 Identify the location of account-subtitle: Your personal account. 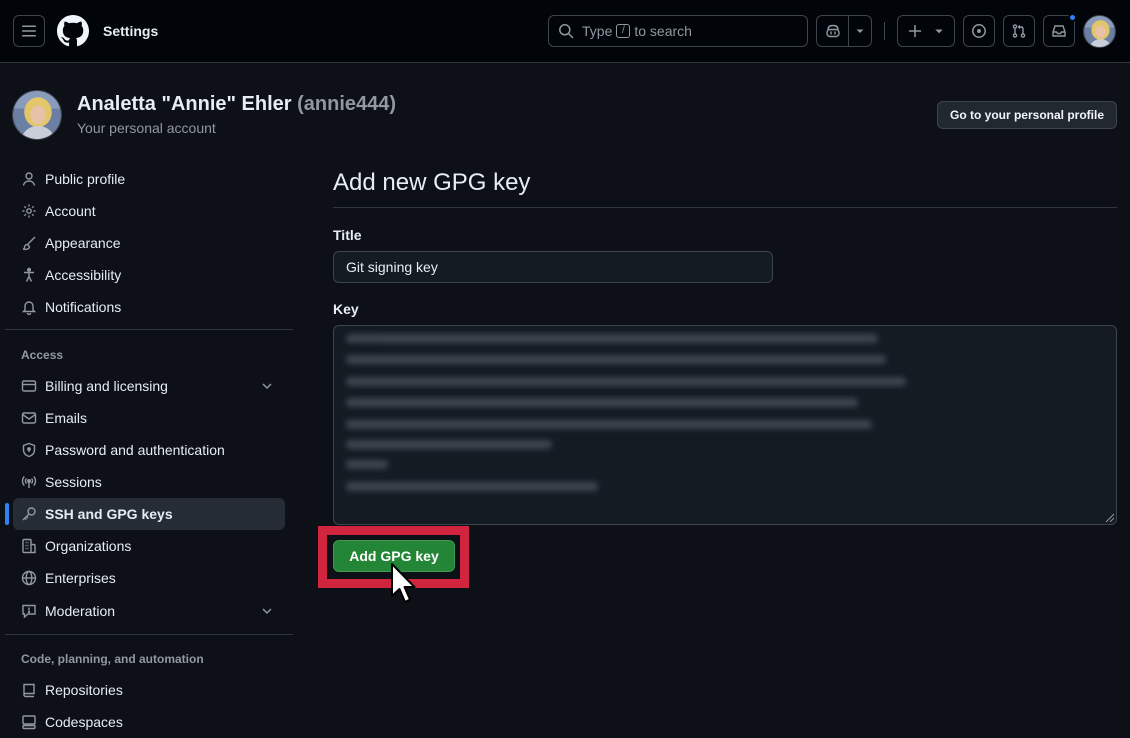
(146, 128).